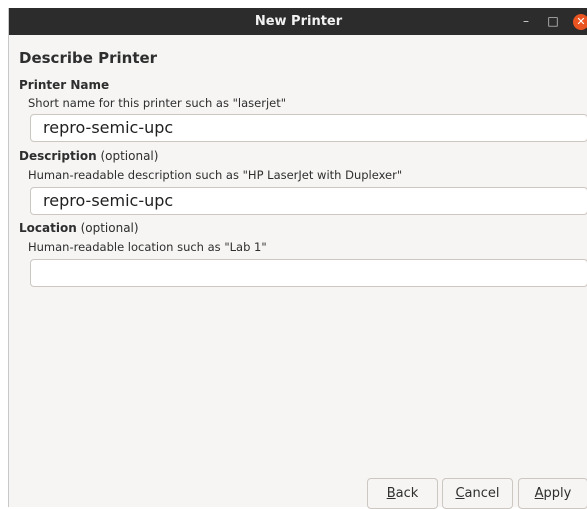 This screenshot has width=587, height=509. Describe the element at coordinates (147, 247) in the screenshot. I see `location-hint: Human-readable location such as "Lab 1"` at that location.